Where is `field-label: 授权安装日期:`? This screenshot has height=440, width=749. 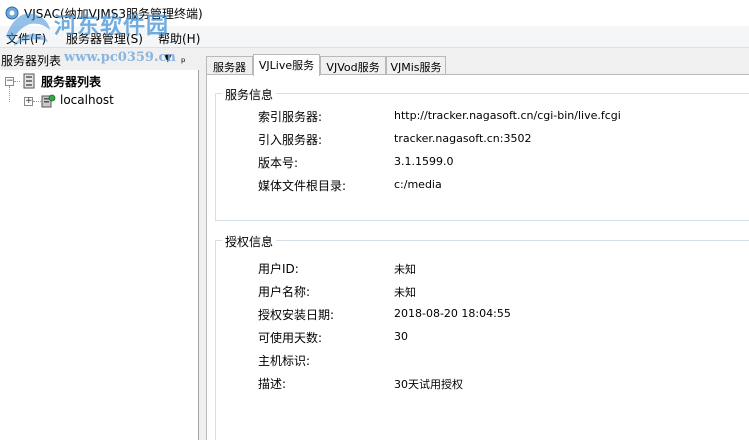
field-label: 授权安装日期: is located at coordinates (296, 315).